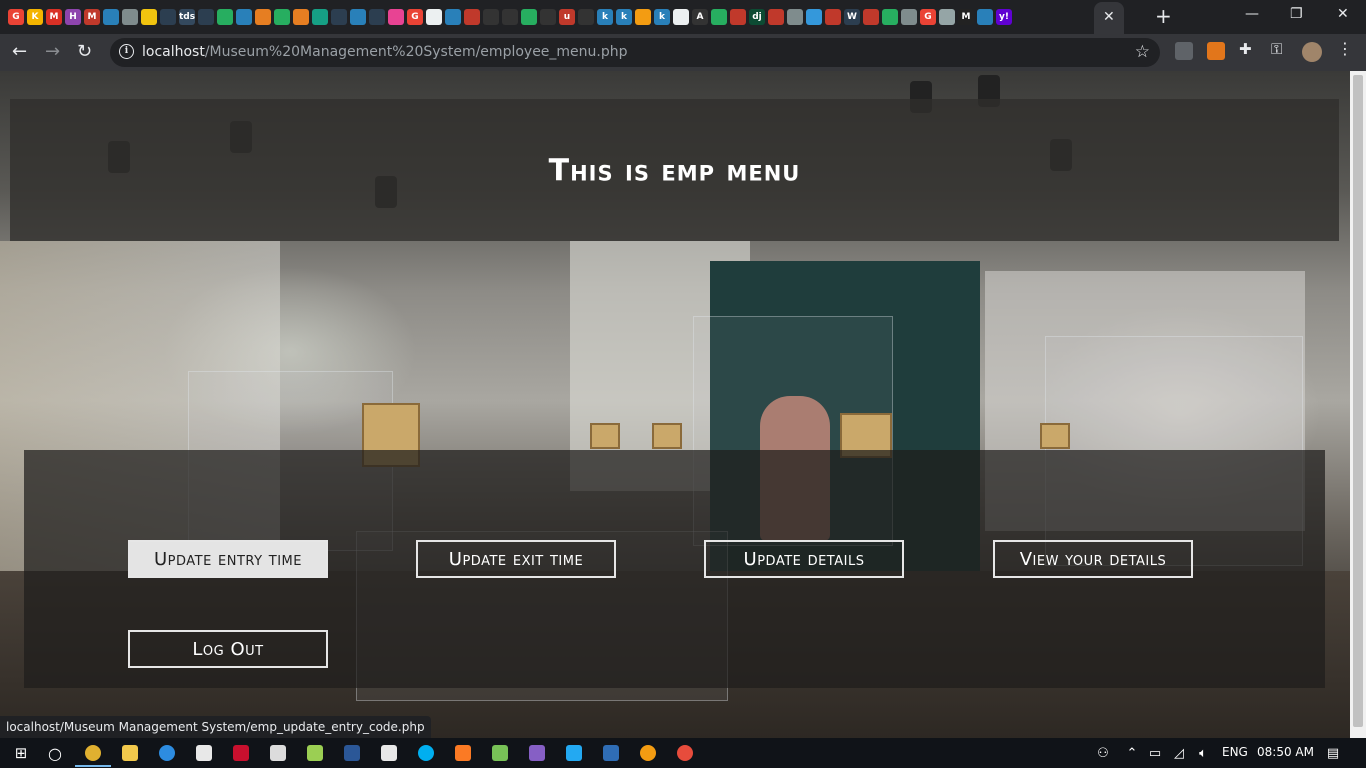 This screenshot has width=1366, height=768. What do you see at coordinates (1333, 753) in the screenshot?
I see `action-center-icon: ▤` at bounding box center [1333, 753].